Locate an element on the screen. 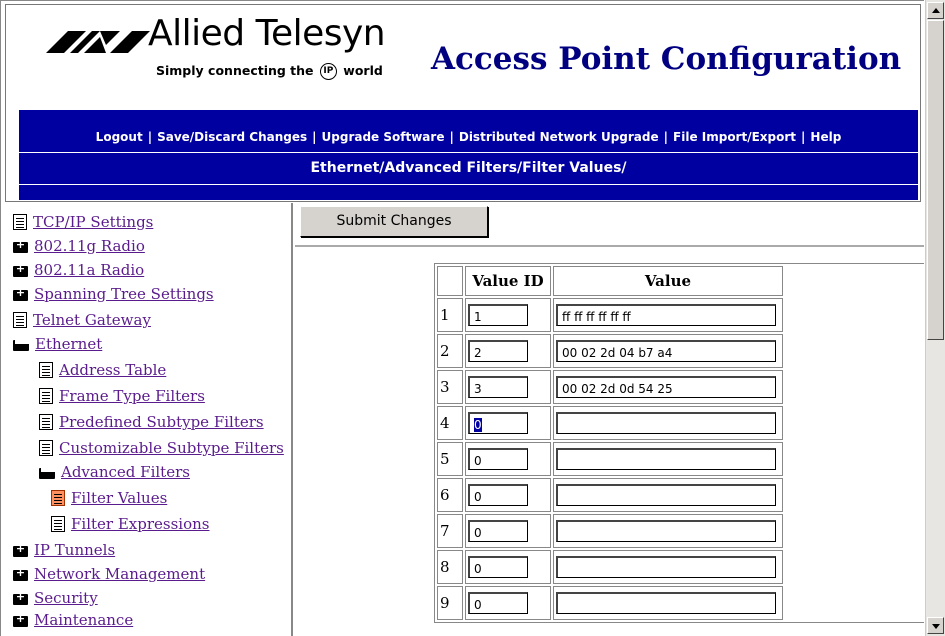 The image size is (945, 636). table-row: 5 0 is located at coordinates (610, 459).